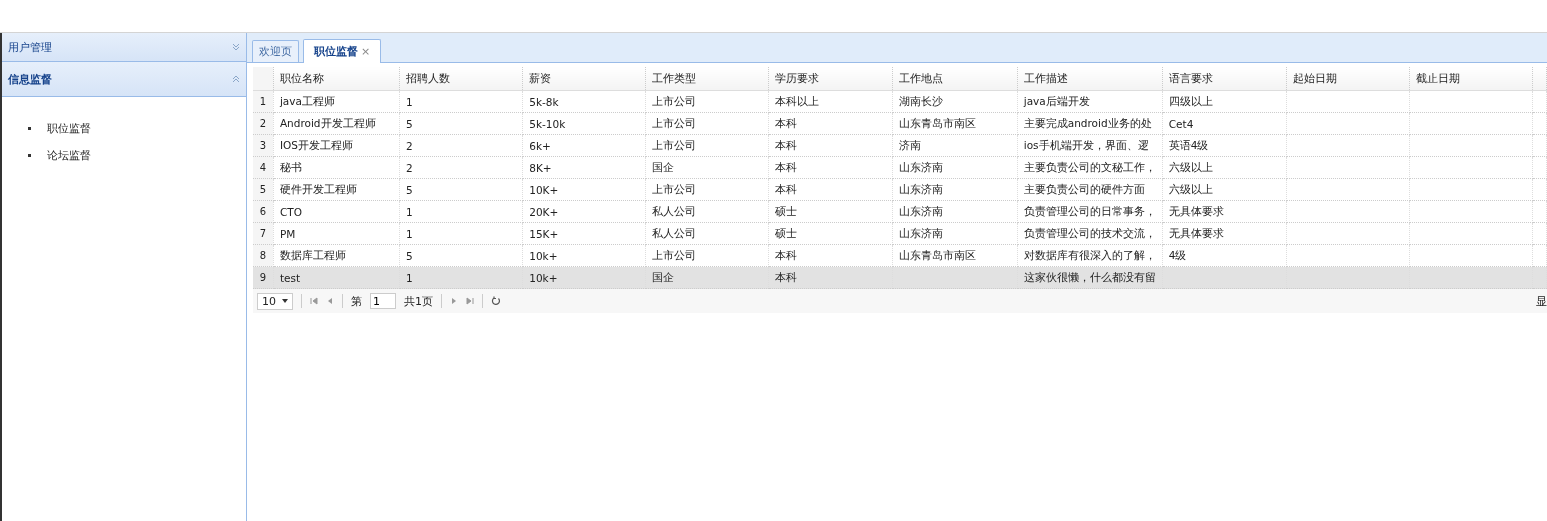 The width and height of the screenshot is (1547, 521). Describe the element at coordinates (830, 79) in the screenshot. I see `column-header: 学历要求` at that location.